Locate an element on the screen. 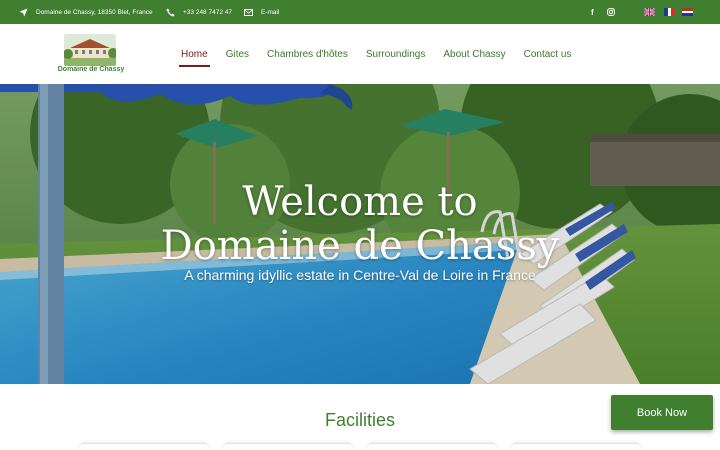 Image resolution: width=720 pixels, height=450 pixels. address-item: Domaine de Chassy, 18350 Blet, France is located at coordinates (86, 12).